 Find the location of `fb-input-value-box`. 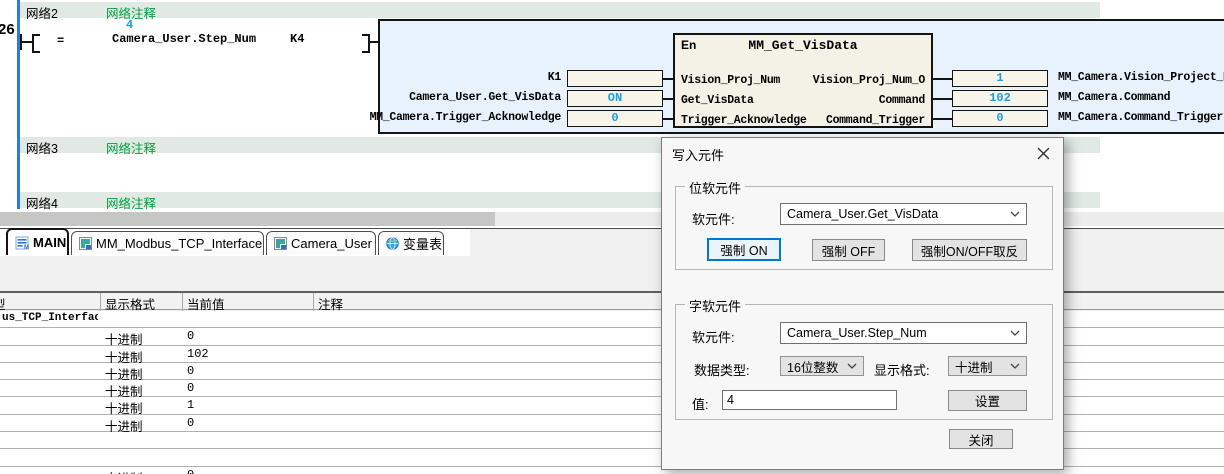

fb-input-value-box is located at coordinates (615, 78).